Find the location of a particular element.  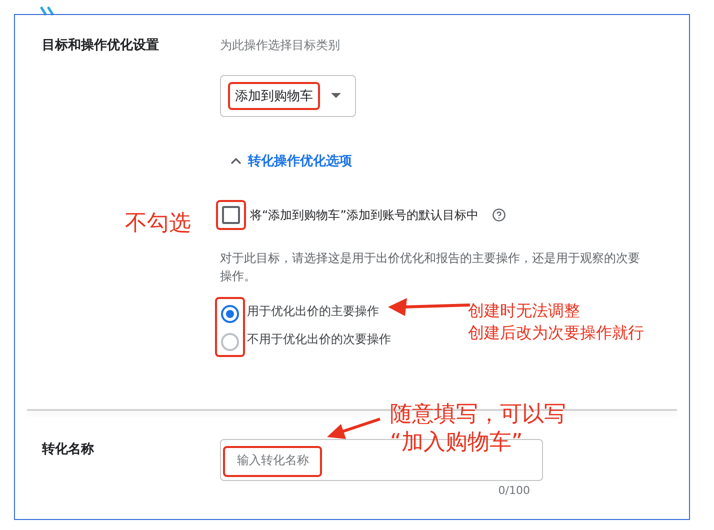

help-icon is located at coordinates (499, 215).